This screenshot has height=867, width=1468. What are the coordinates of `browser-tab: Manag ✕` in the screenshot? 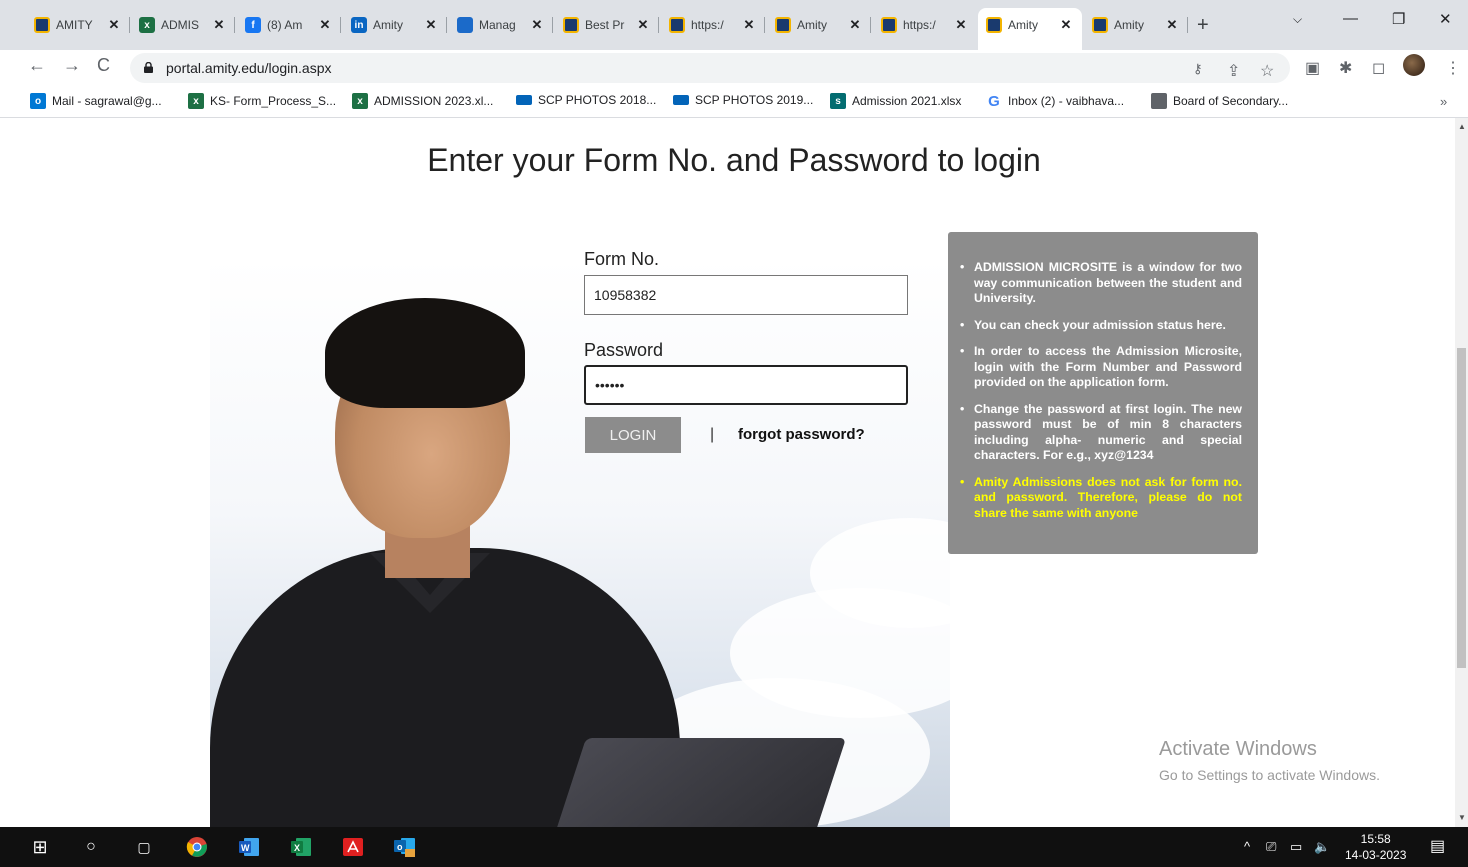 It's located at (501, 25).